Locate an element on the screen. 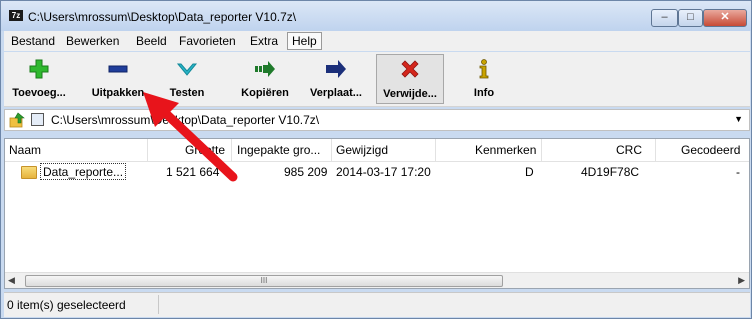  info-button-label: Info is located at coordinates (484, 93).